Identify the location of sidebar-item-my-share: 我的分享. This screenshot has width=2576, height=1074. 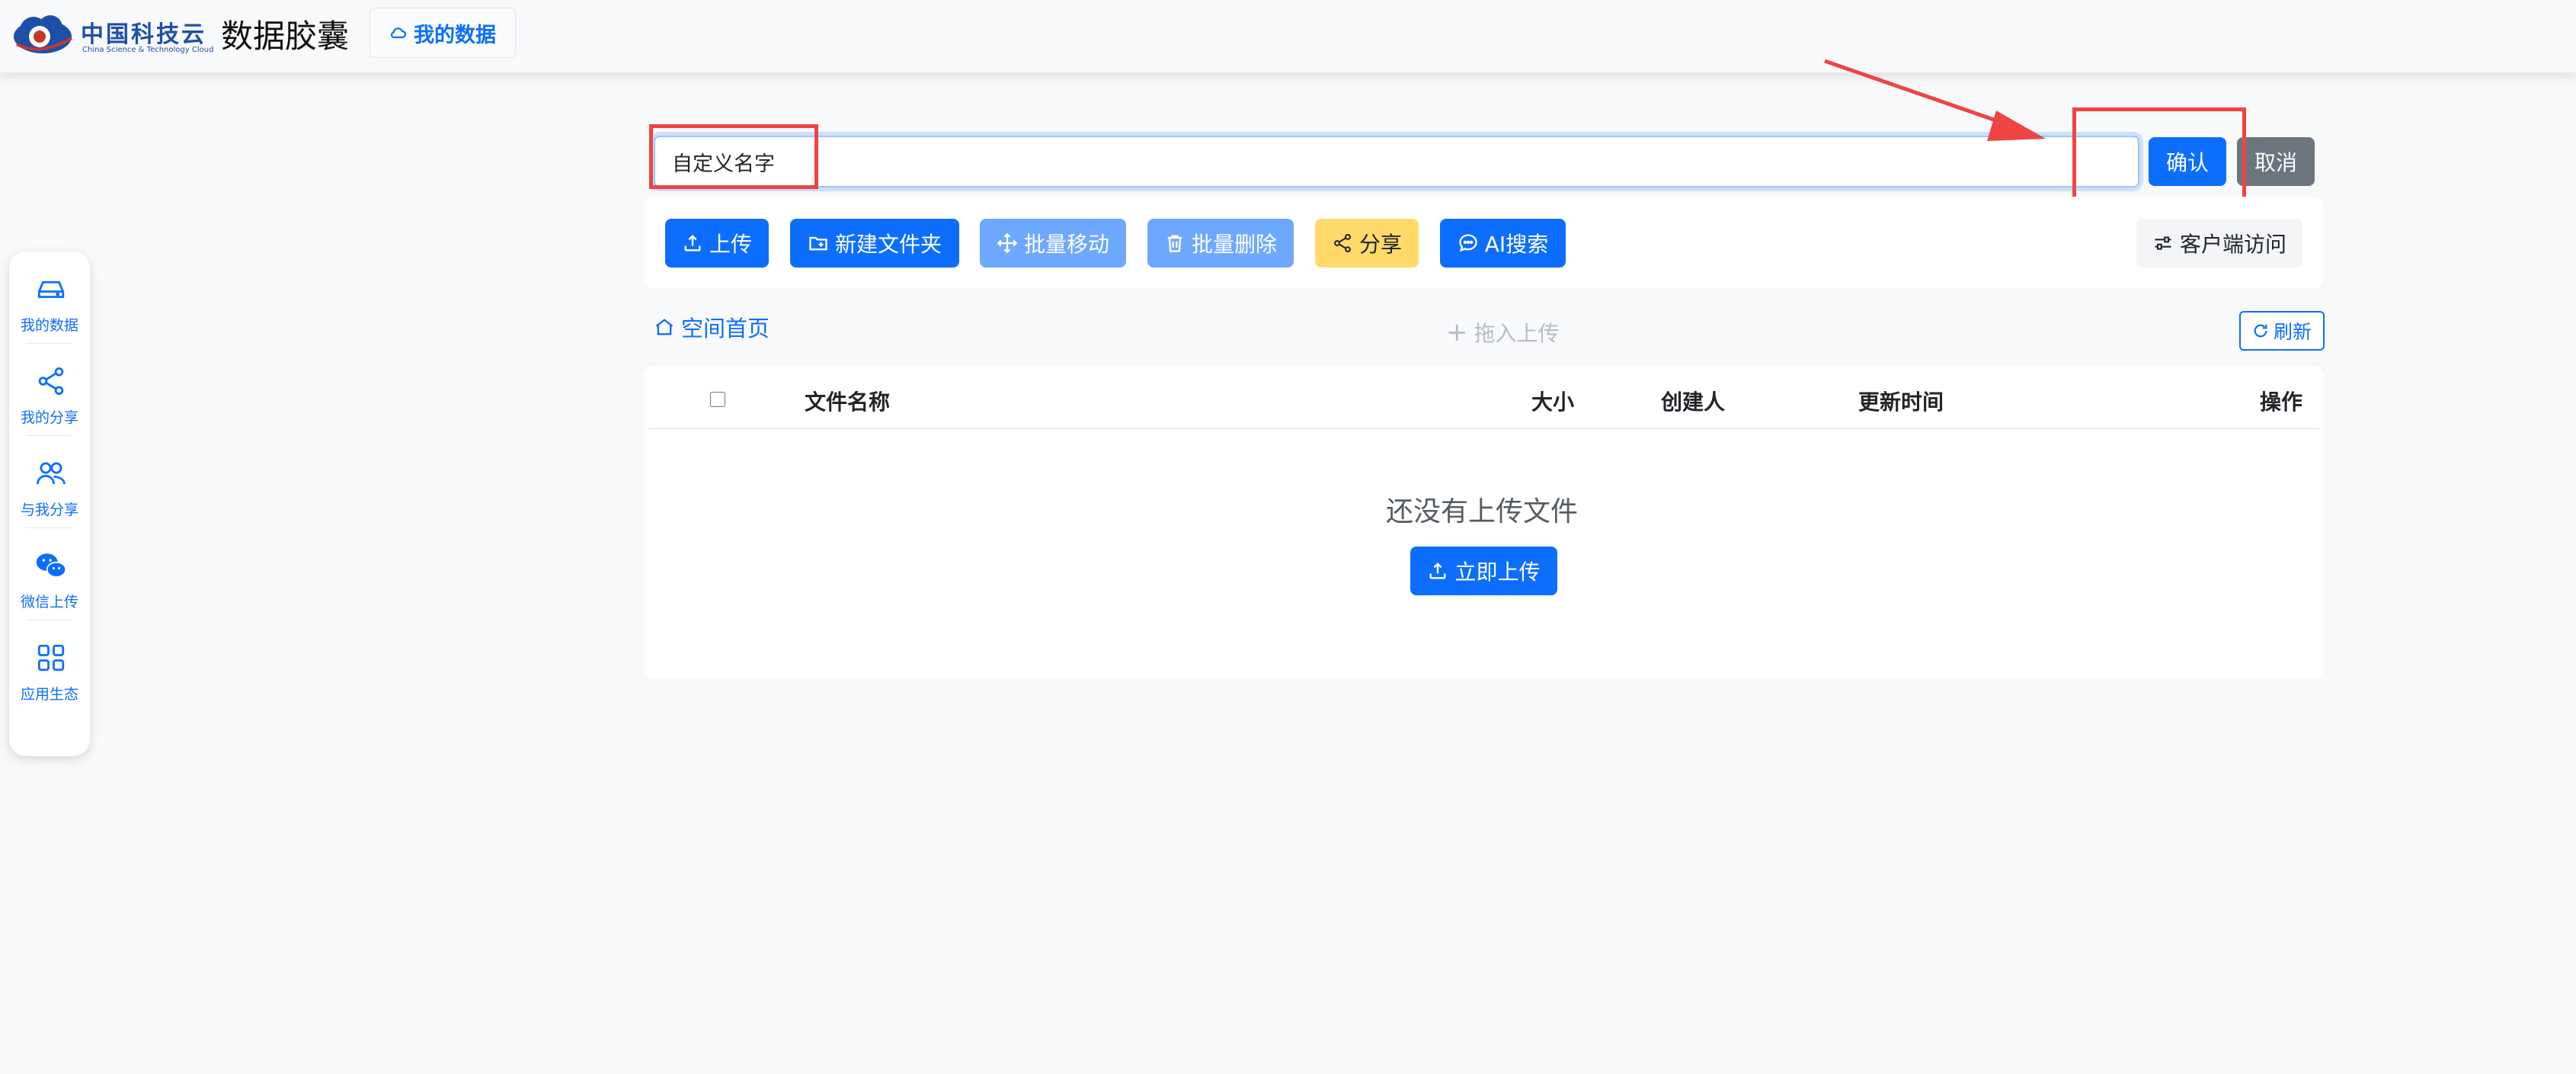
(49, 389).